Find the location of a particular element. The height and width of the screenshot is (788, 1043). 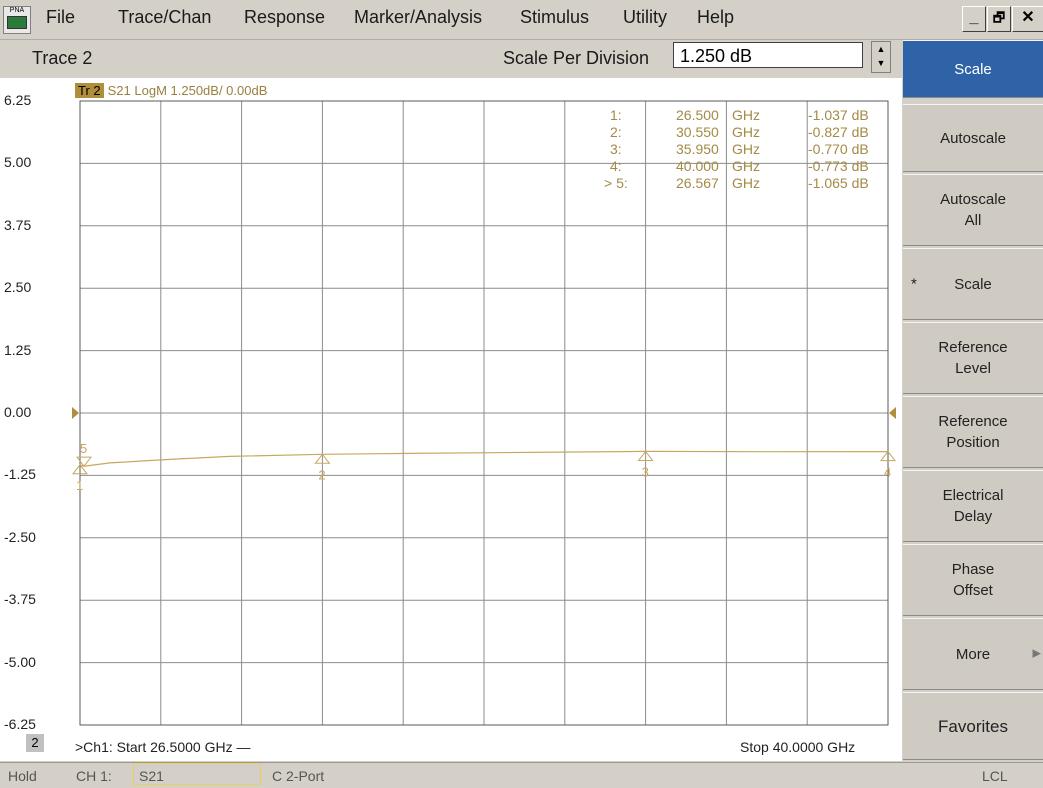

scale-per-division-label: Scale Per Division is located at coordinates (576, 58).